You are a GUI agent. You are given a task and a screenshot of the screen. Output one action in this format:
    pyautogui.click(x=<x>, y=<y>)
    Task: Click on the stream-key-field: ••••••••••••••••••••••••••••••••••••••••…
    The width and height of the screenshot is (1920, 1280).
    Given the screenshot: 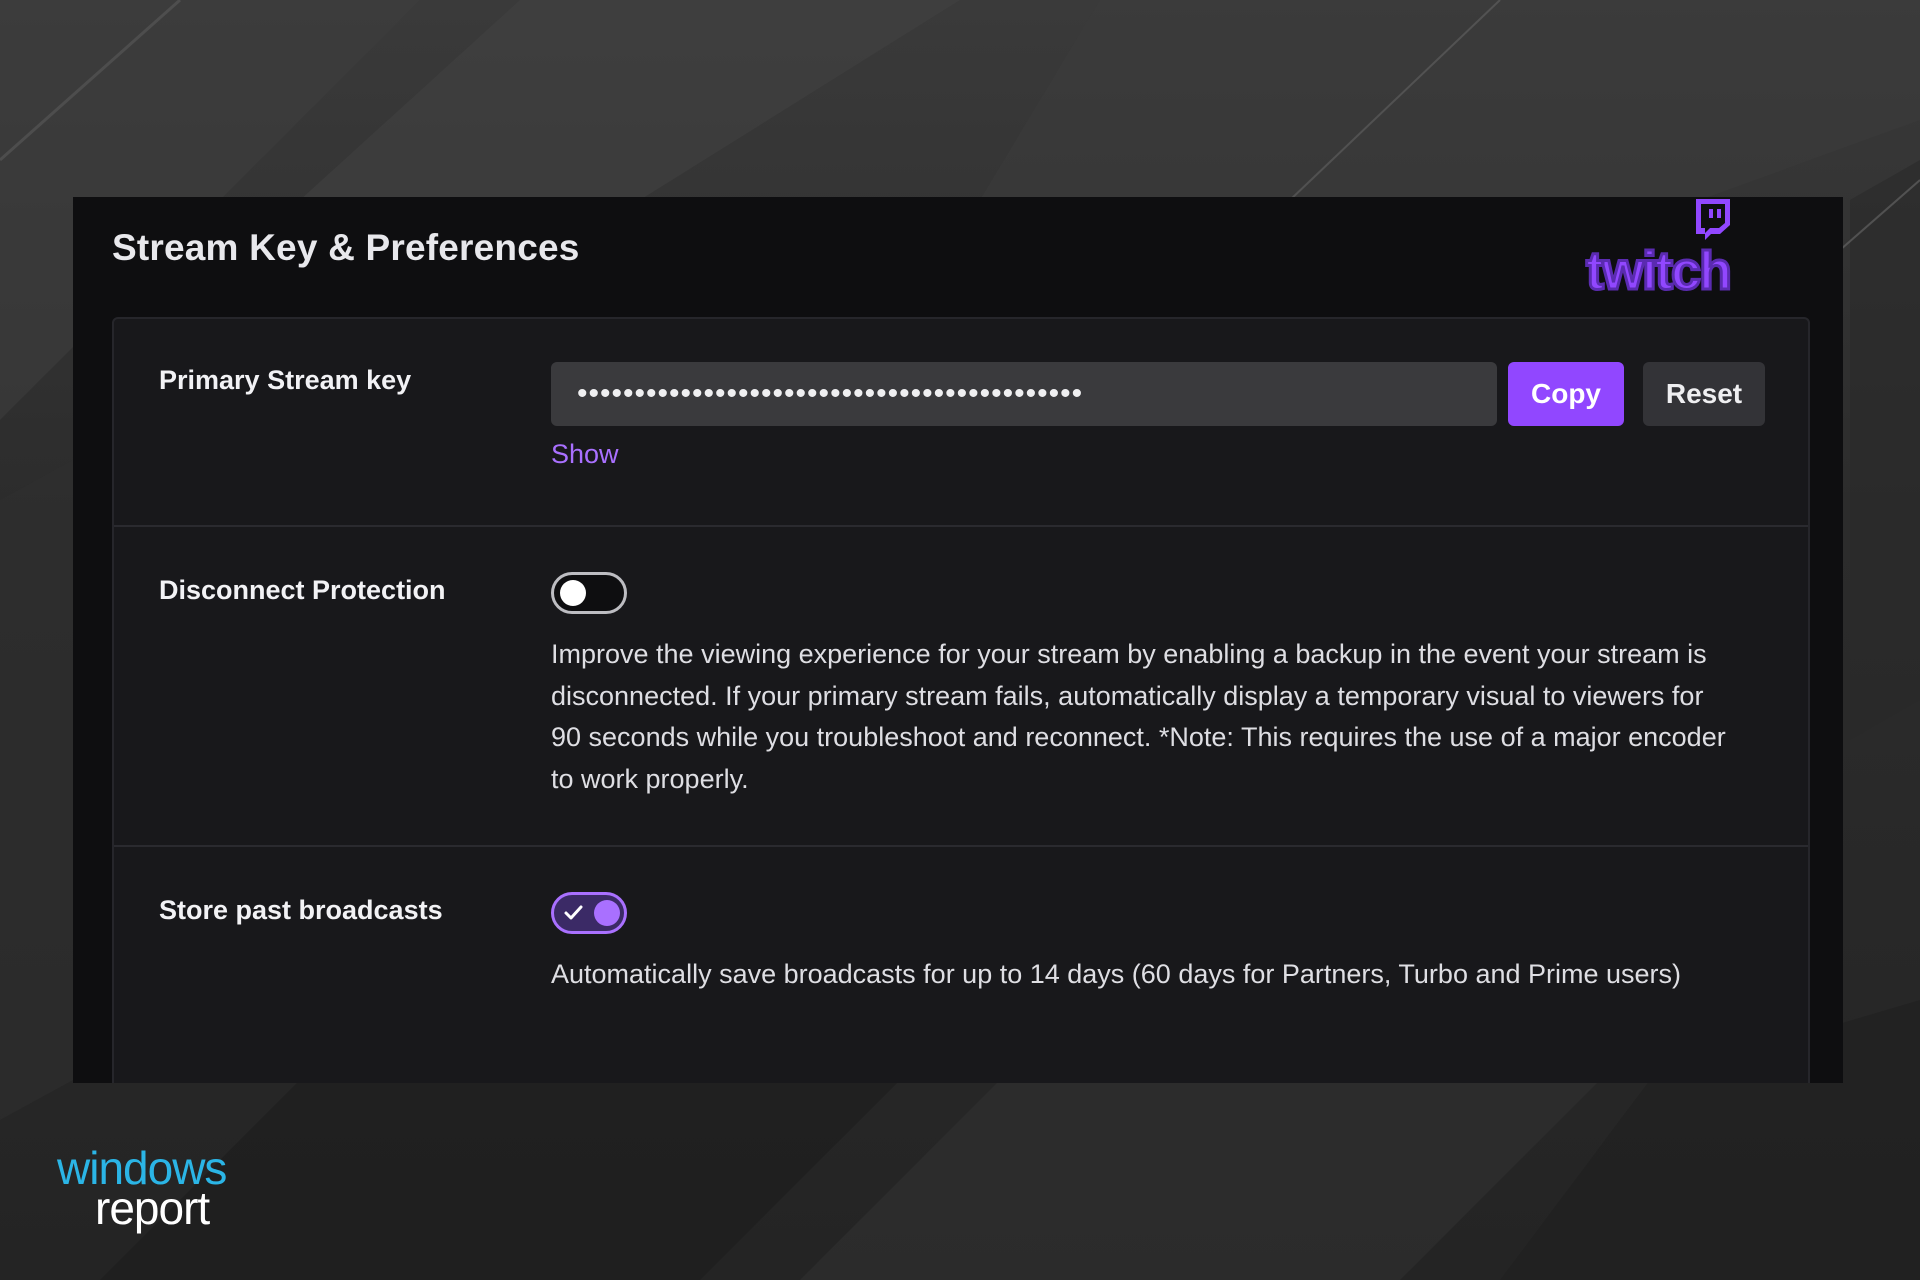 What is the action you would take?
    pyautogui.click(x=1024, y=394)
    